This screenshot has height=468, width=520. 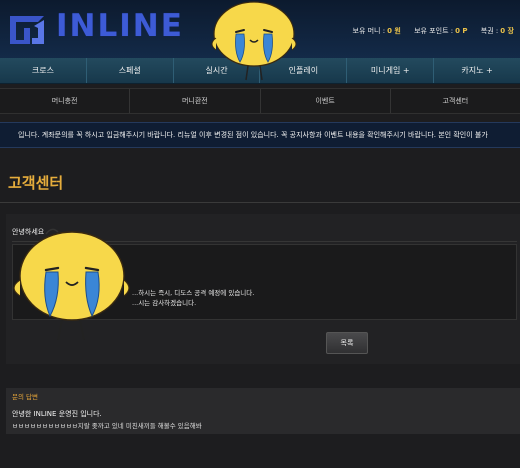 What do you see at coordinates (461, 31) in the screenshot?
I see `point-value: 0 P` at bounding box center [461, 31].